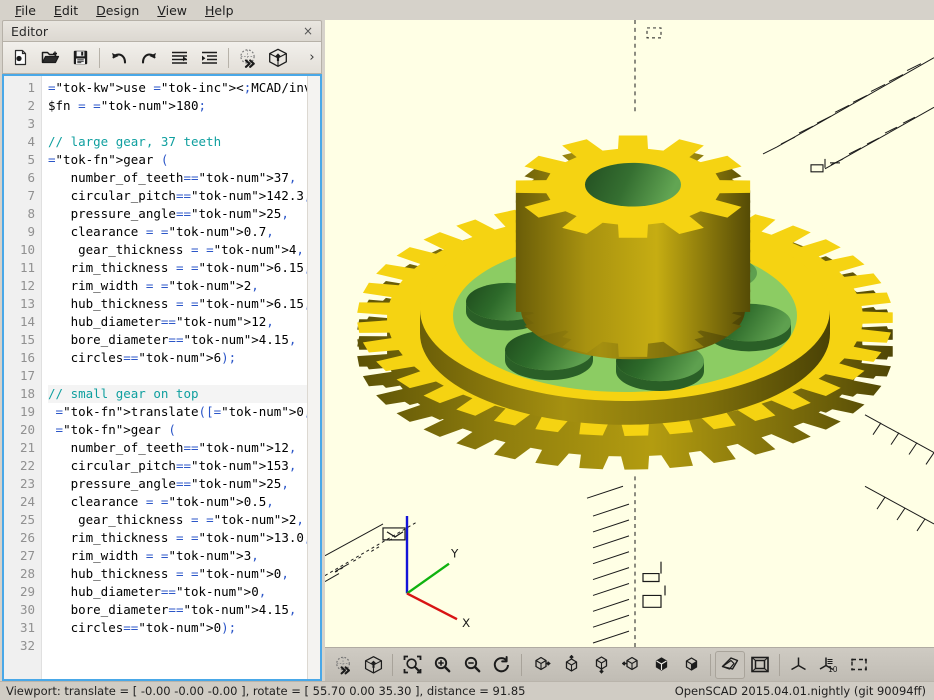  I want to click on code-line: circular_pitch=="tok-num">153,, so click(184, 466).